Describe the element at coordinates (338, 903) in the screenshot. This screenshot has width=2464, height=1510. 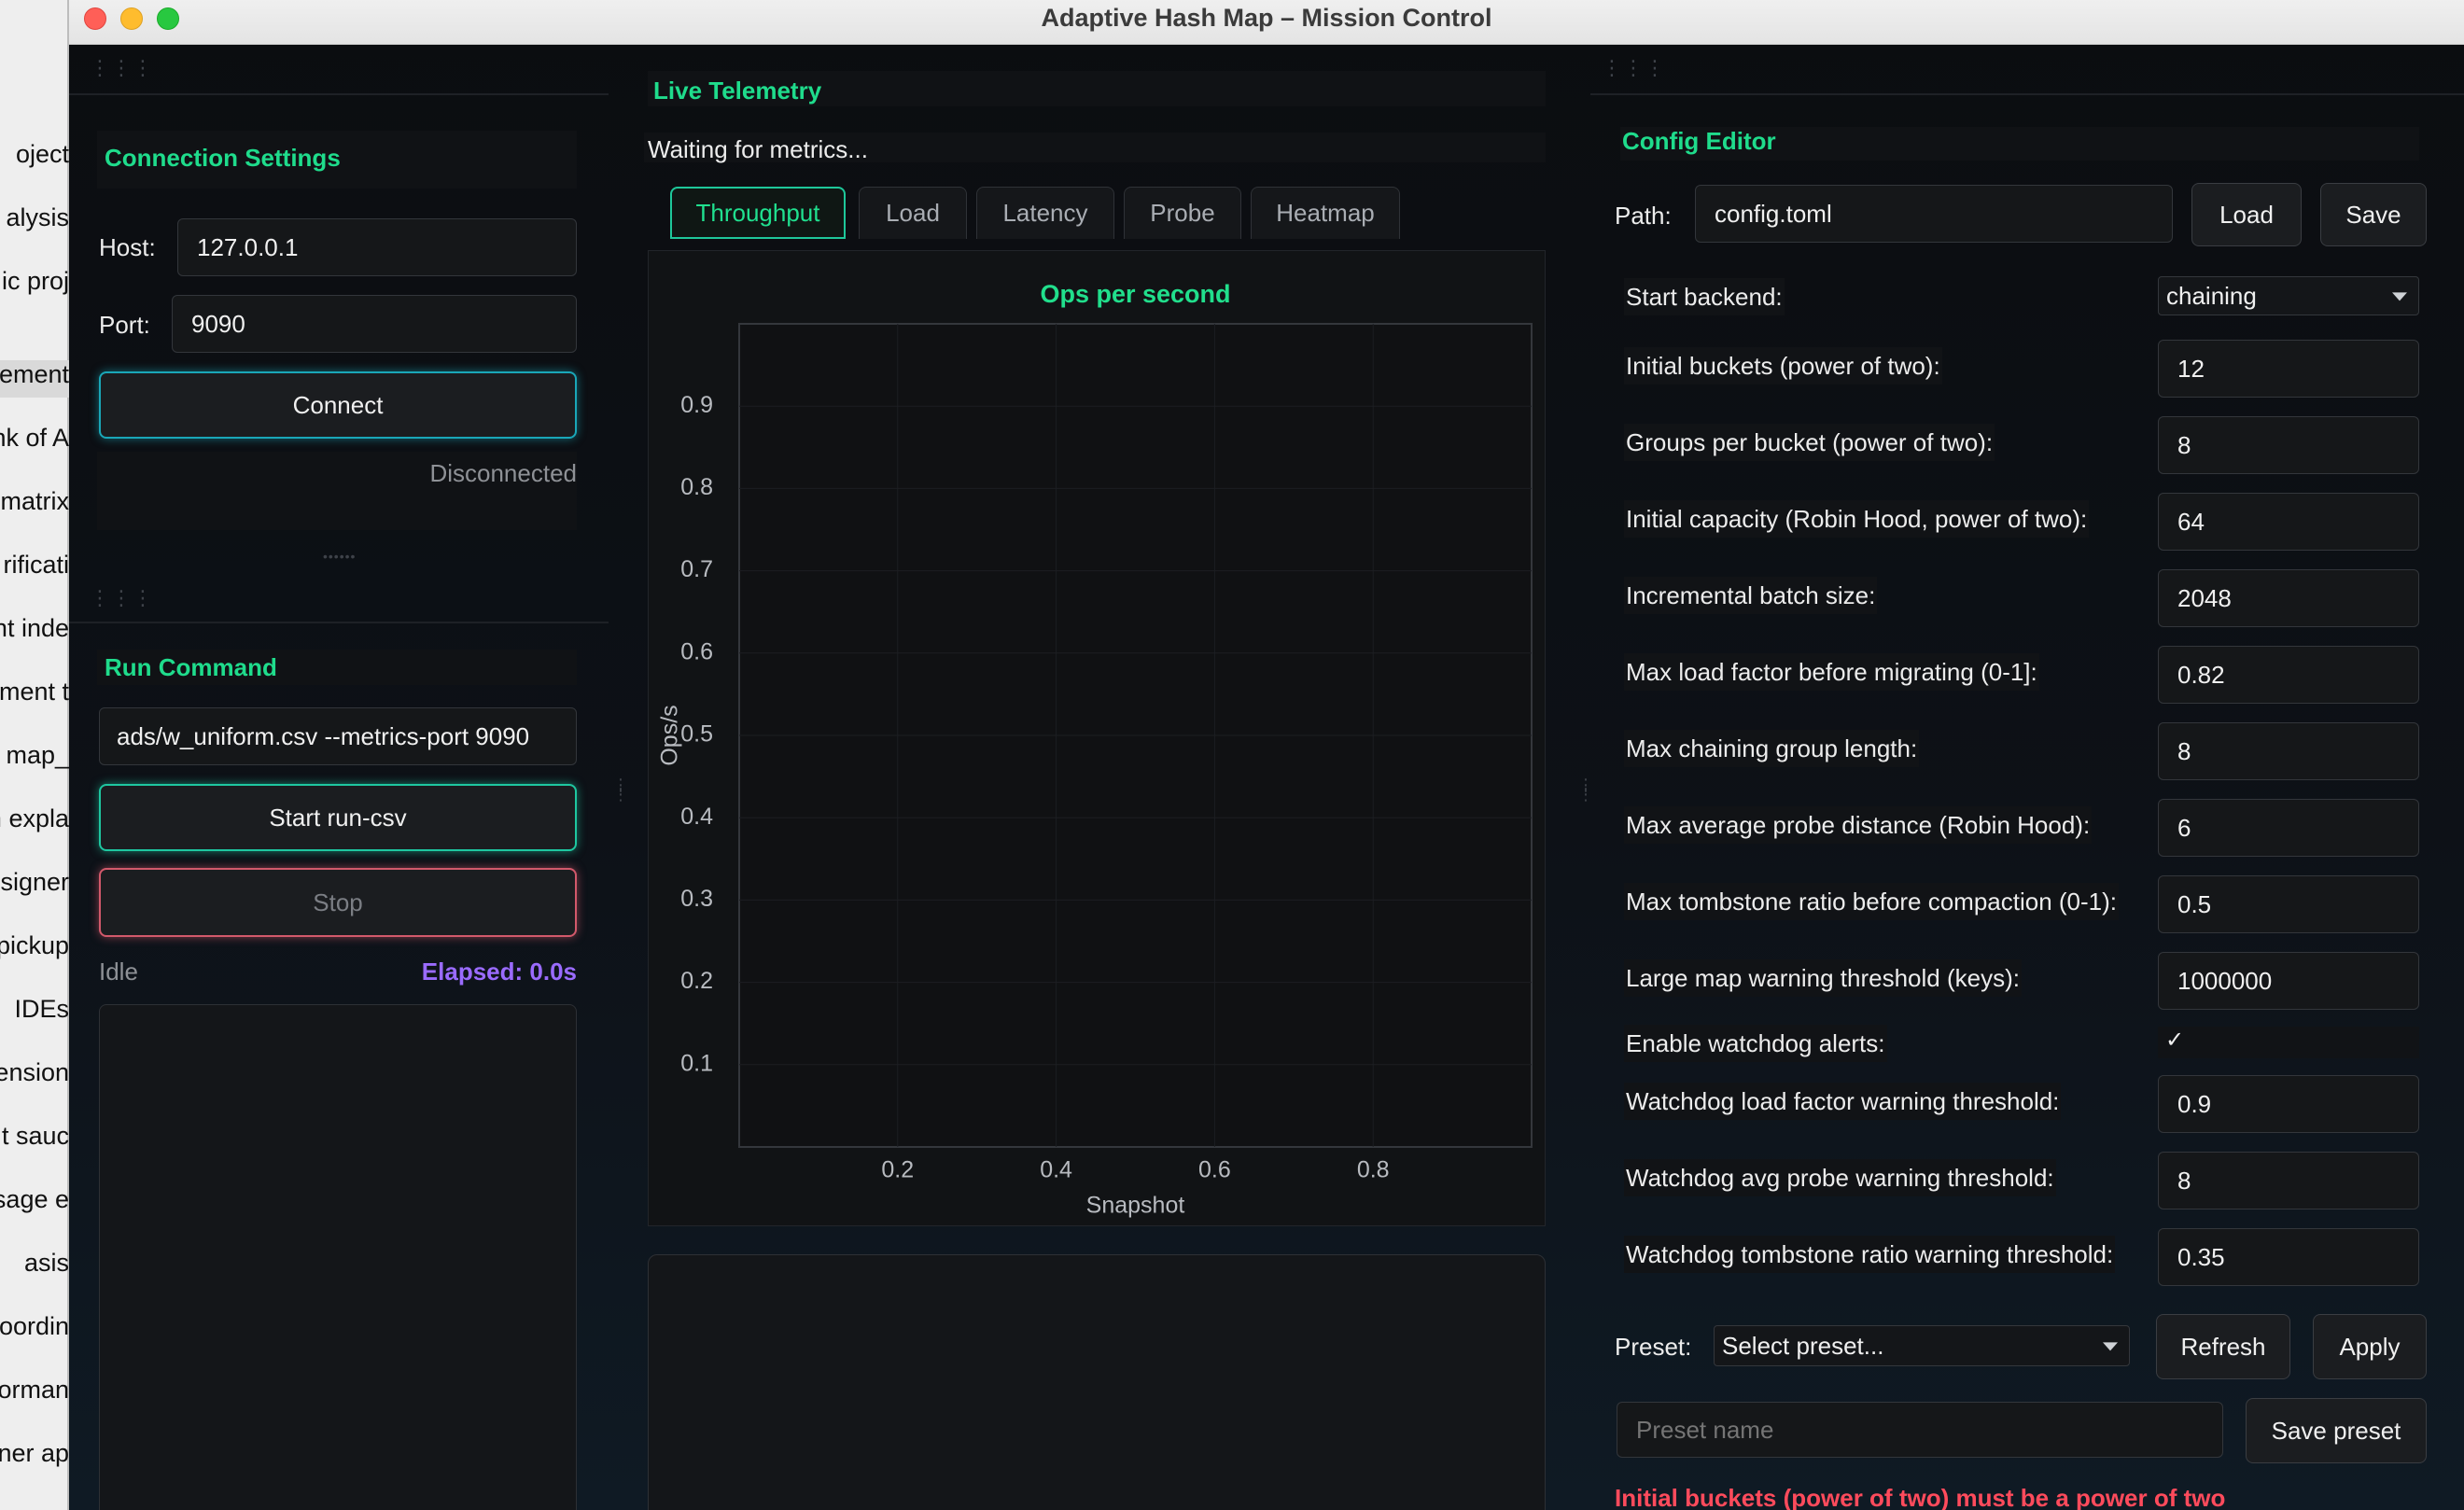
I see `stop-button: Stop` at that location.